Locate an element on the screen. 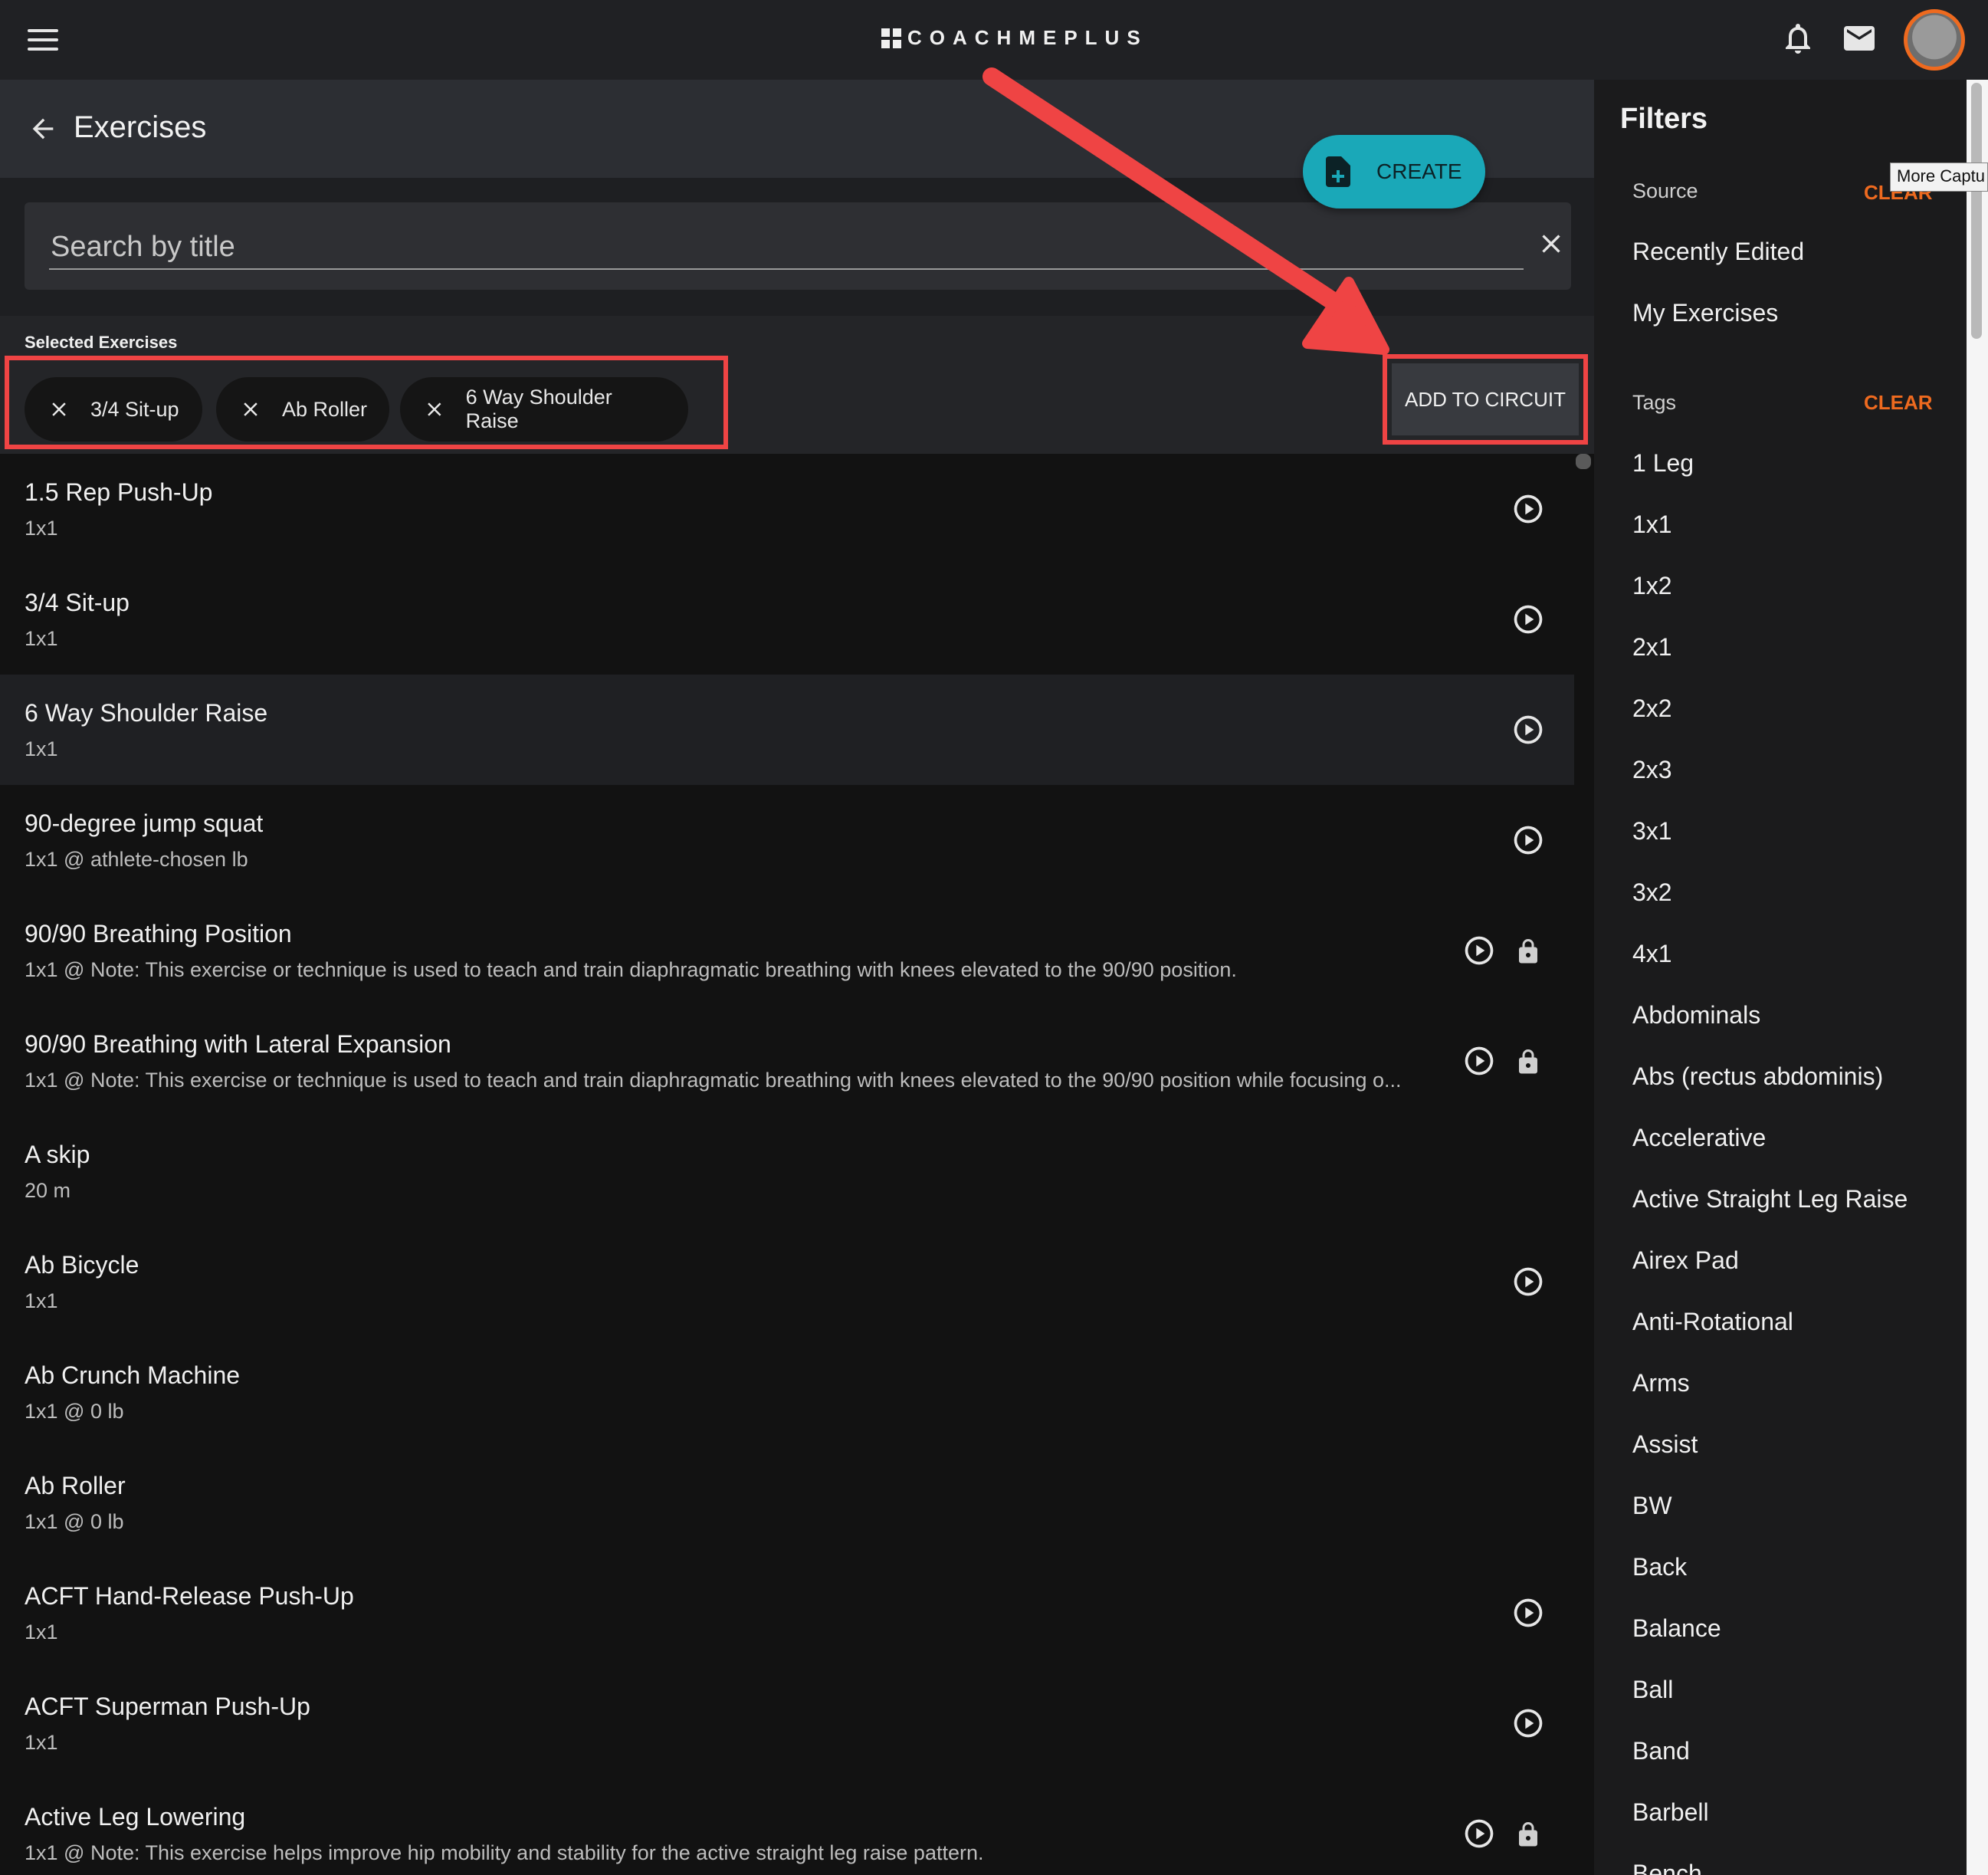 This screenshot has width=1988, height=1875. exercise-title: ACFT Superman Push-Up is located at coordinates (167, 1706).